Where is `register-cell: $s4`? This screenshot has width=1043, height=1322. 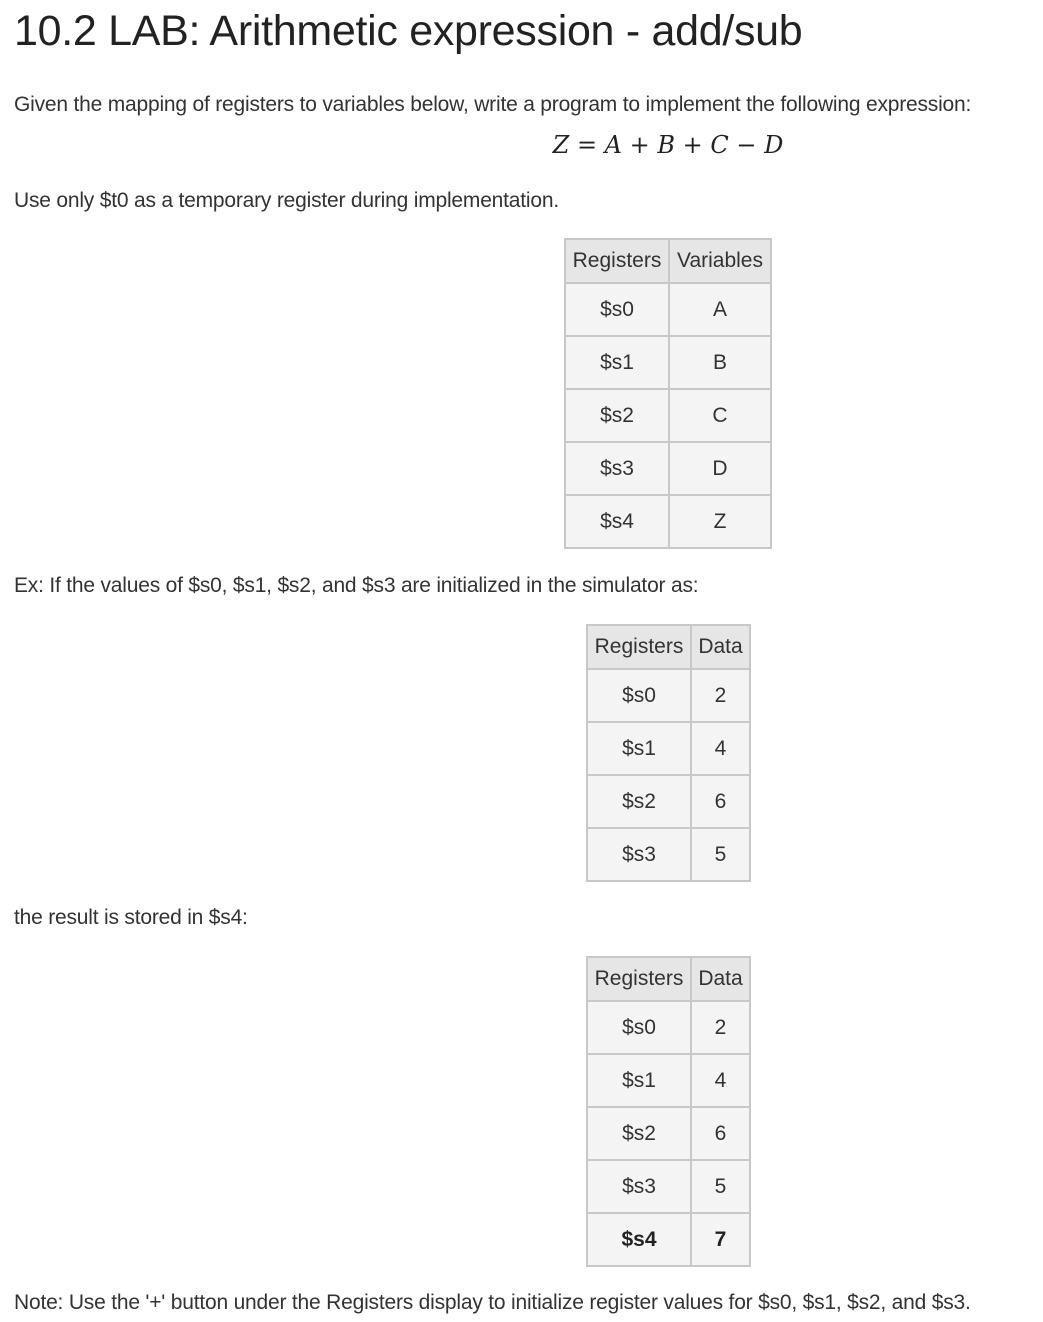
register-cell: $s4 is located at coordinates (617, 521).